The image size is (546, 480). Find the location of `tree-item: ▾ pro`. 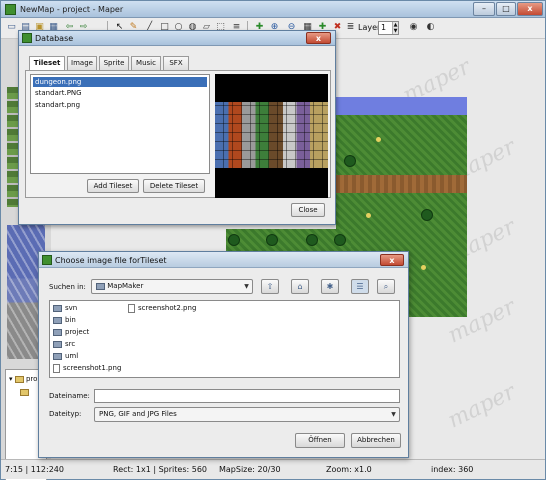

tree-item: ▾ pro is located at coordinates (23, 380).